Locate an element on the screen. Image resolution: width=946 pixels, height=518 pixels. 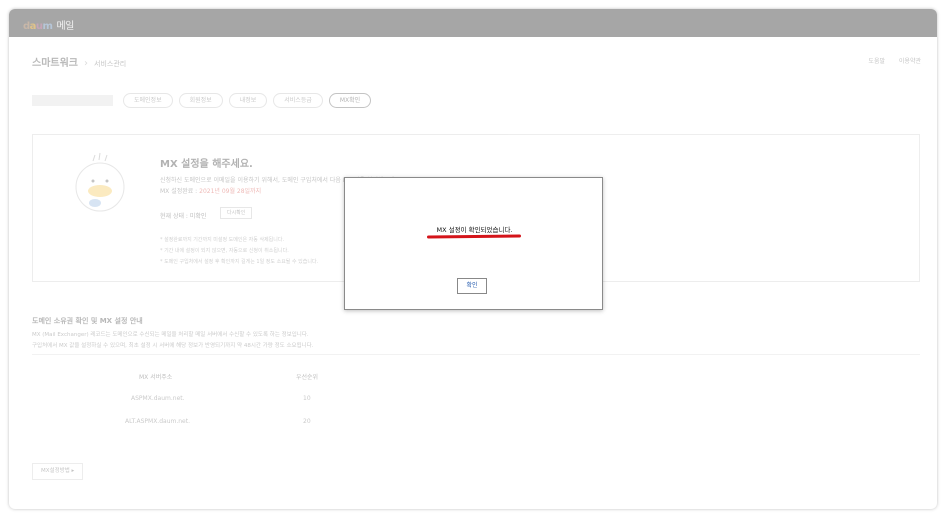
dialog-message: MX 설정이 확인되었습니다. is located at coordinates (474, 230).